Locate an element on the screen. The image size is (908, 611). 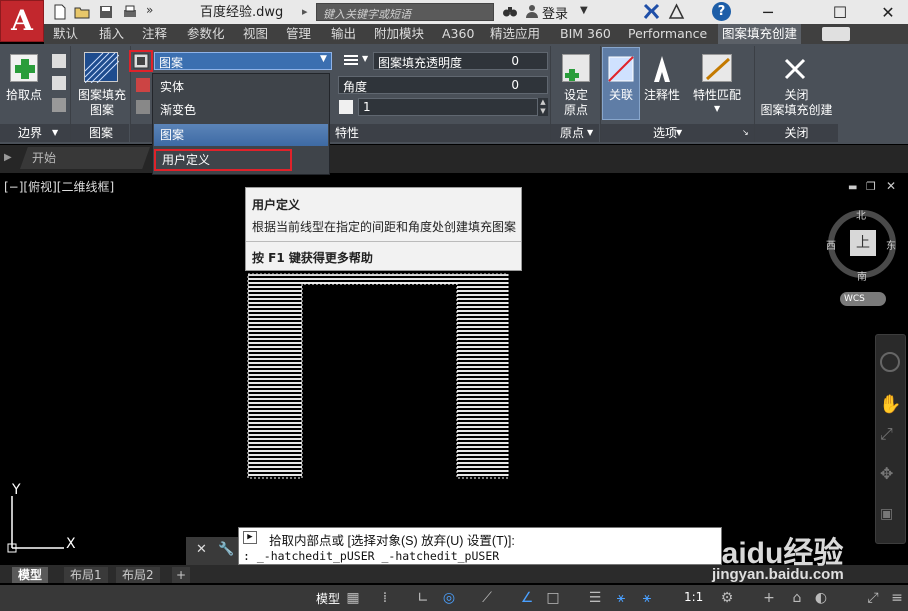
tab-4: 视图 is located at coordinates (255, 34).